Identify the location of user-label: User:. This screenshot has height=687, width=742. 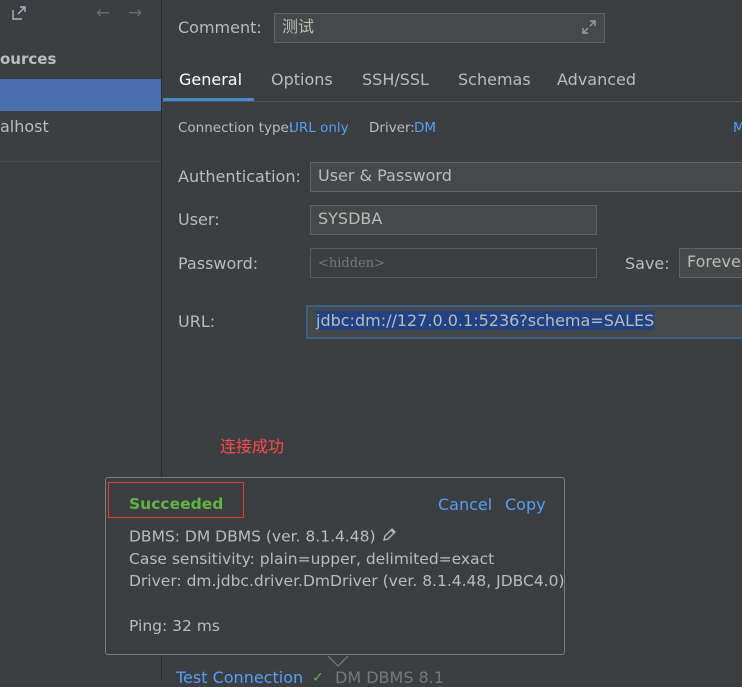
(199, 219).